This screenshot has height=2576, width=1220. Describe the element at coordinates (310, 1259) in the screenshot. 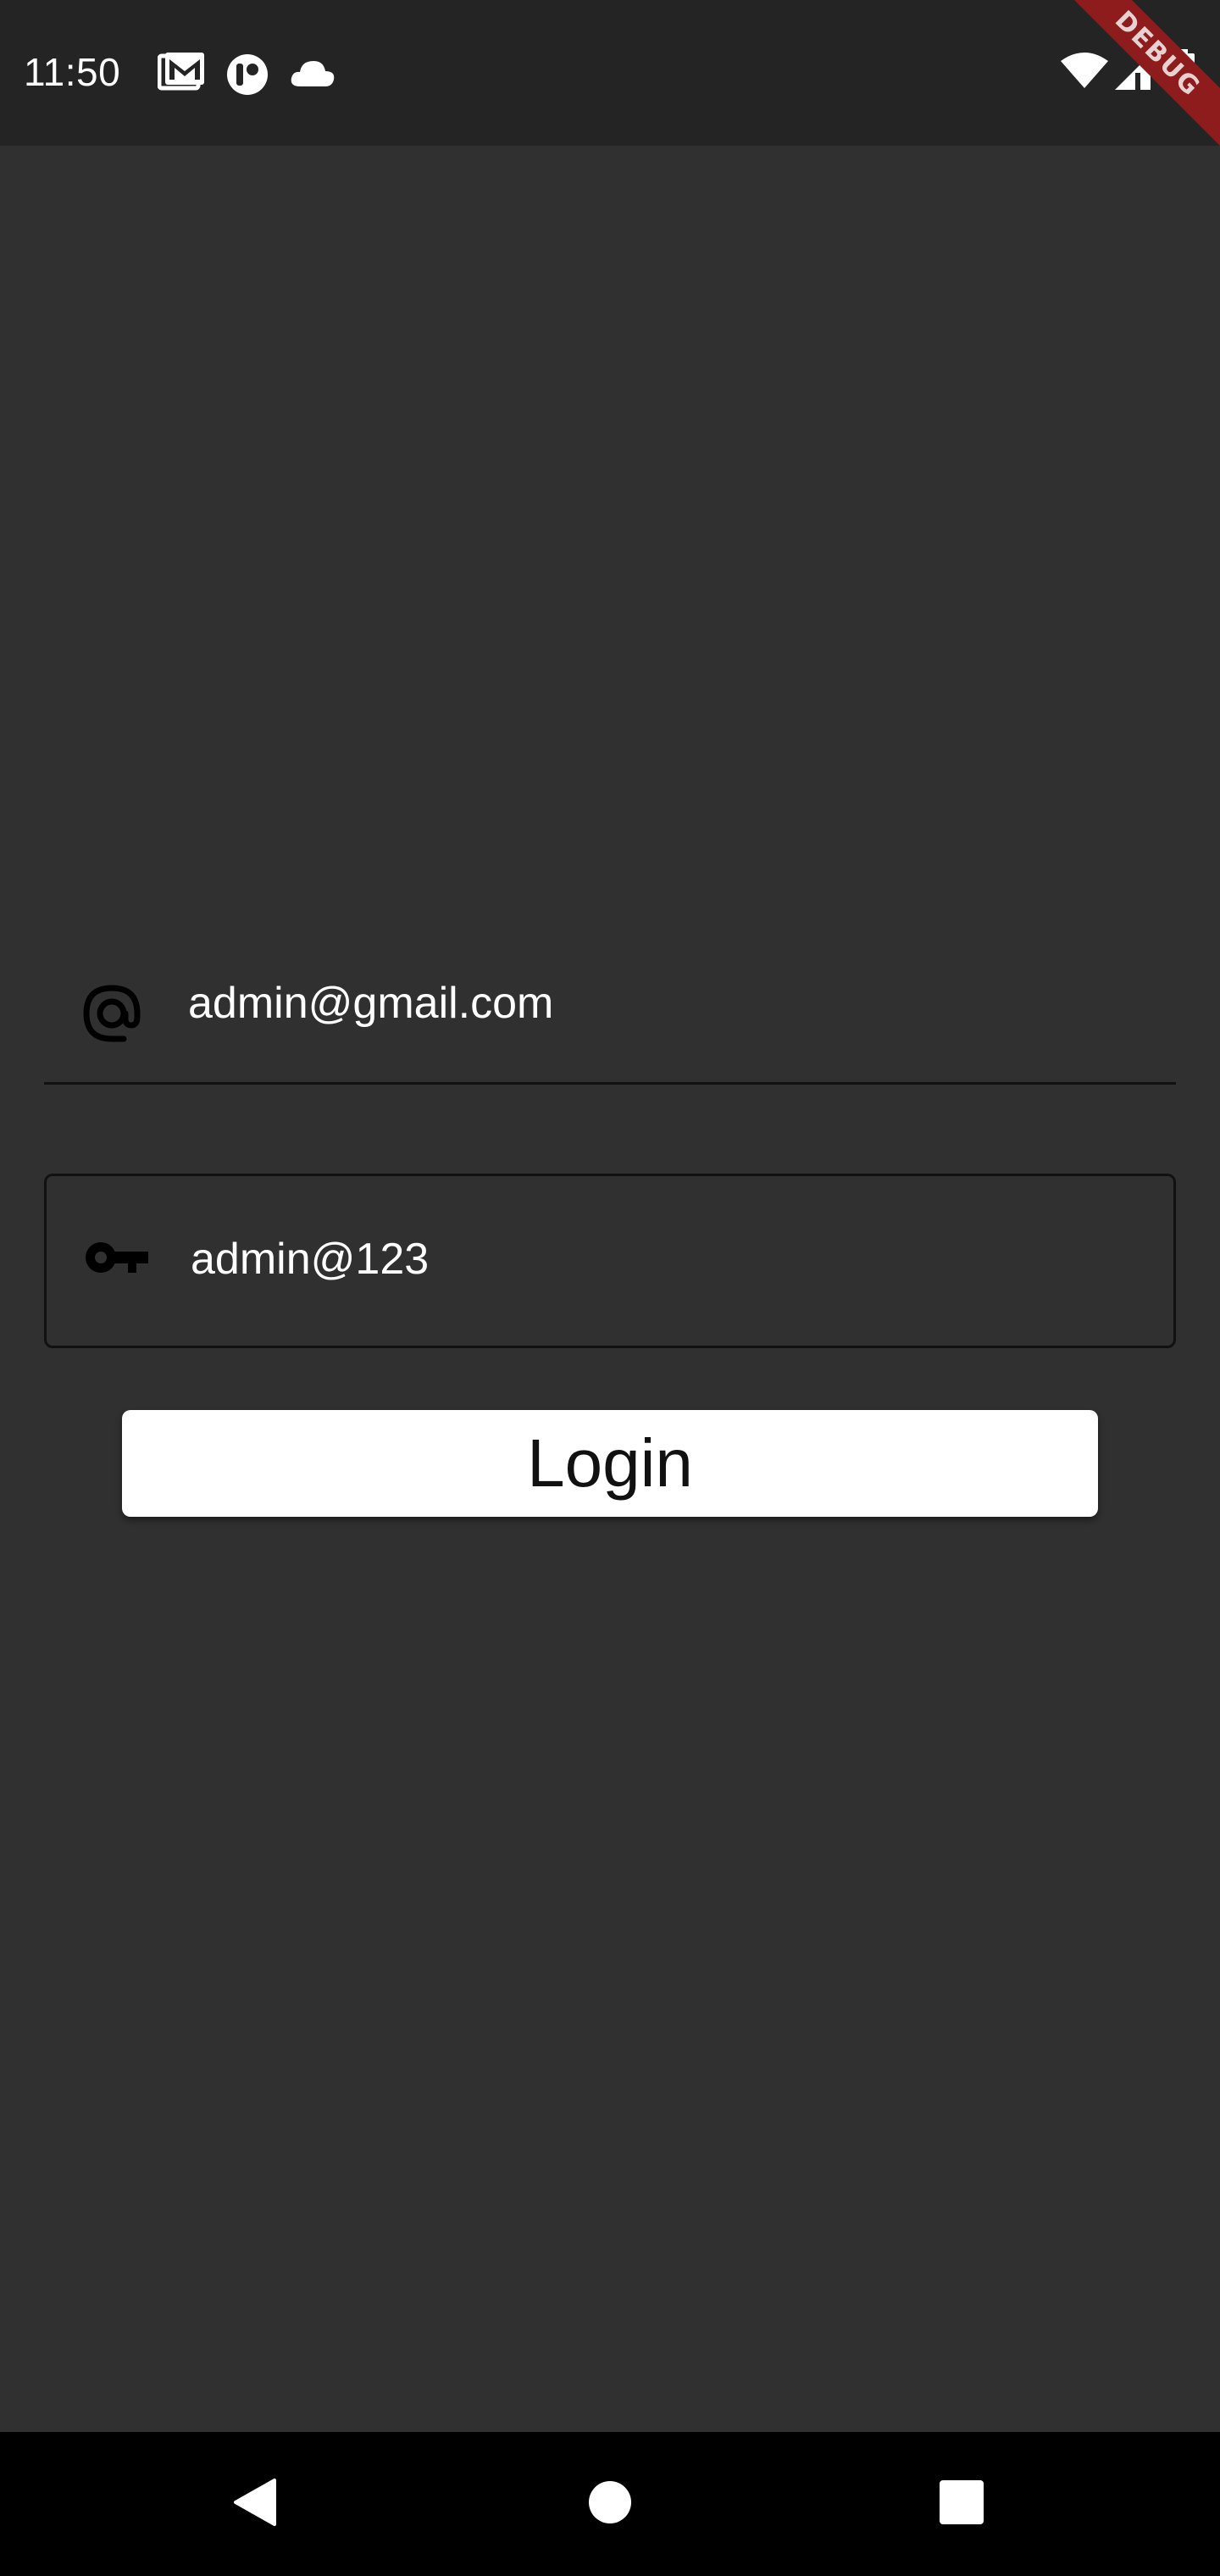

I see `password-value: admin@123` at that location.